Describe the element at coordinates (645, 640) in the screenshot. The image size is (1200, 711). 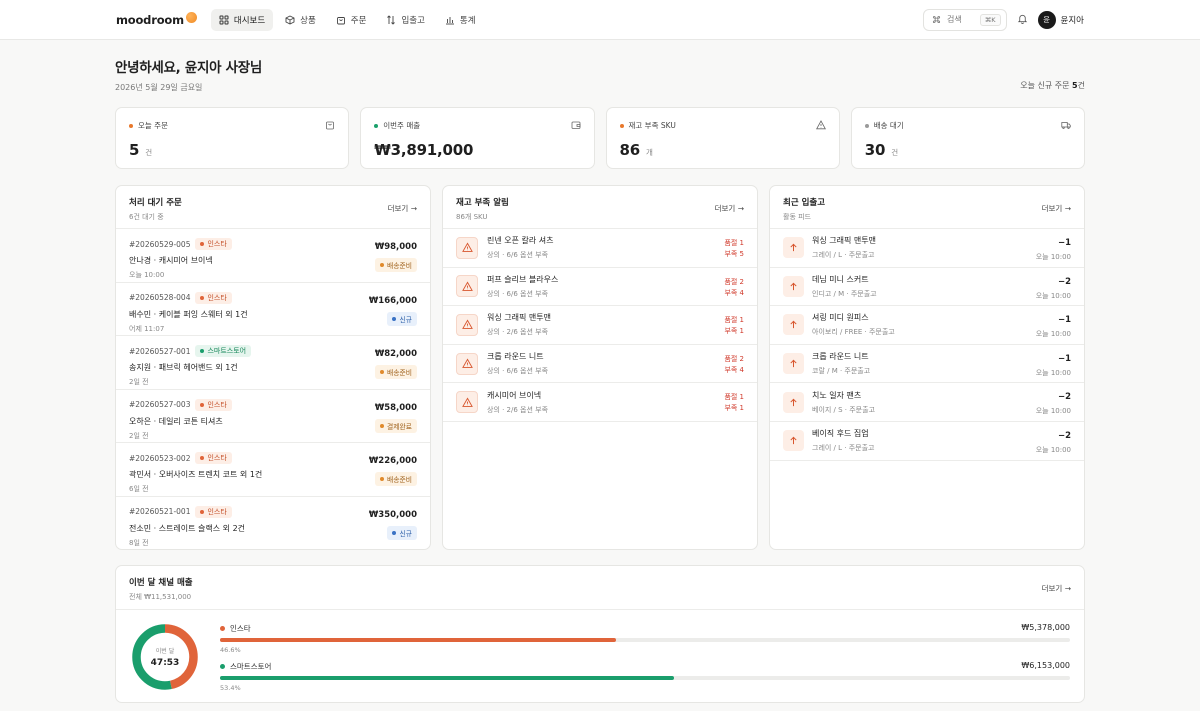
I see `channel-bar-track` at that location.